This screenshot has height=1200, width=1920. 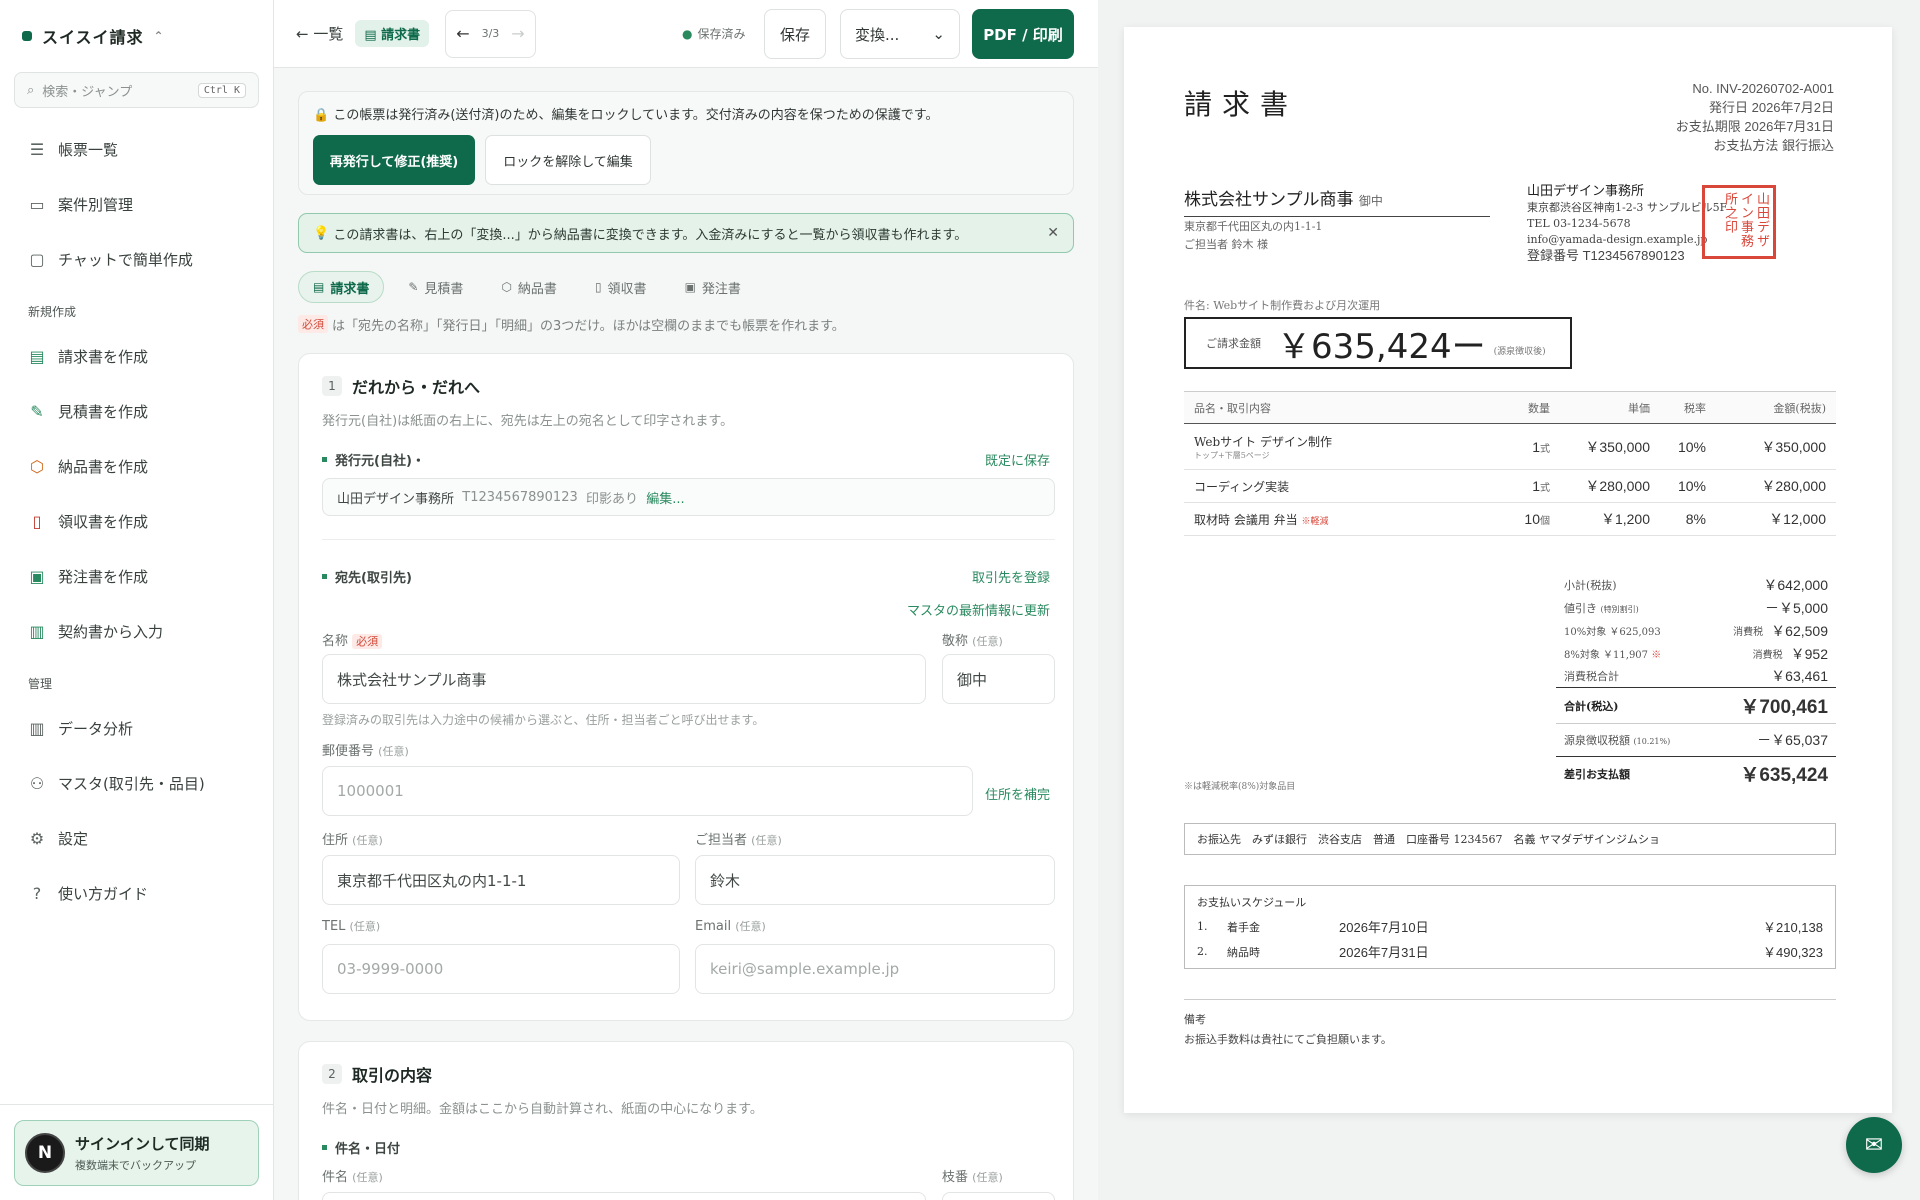 What do you see at coordinates (319, 33) in the screenshot?
I see `back-to-list-link: ← 一覧` at bounding box center [319, 33].